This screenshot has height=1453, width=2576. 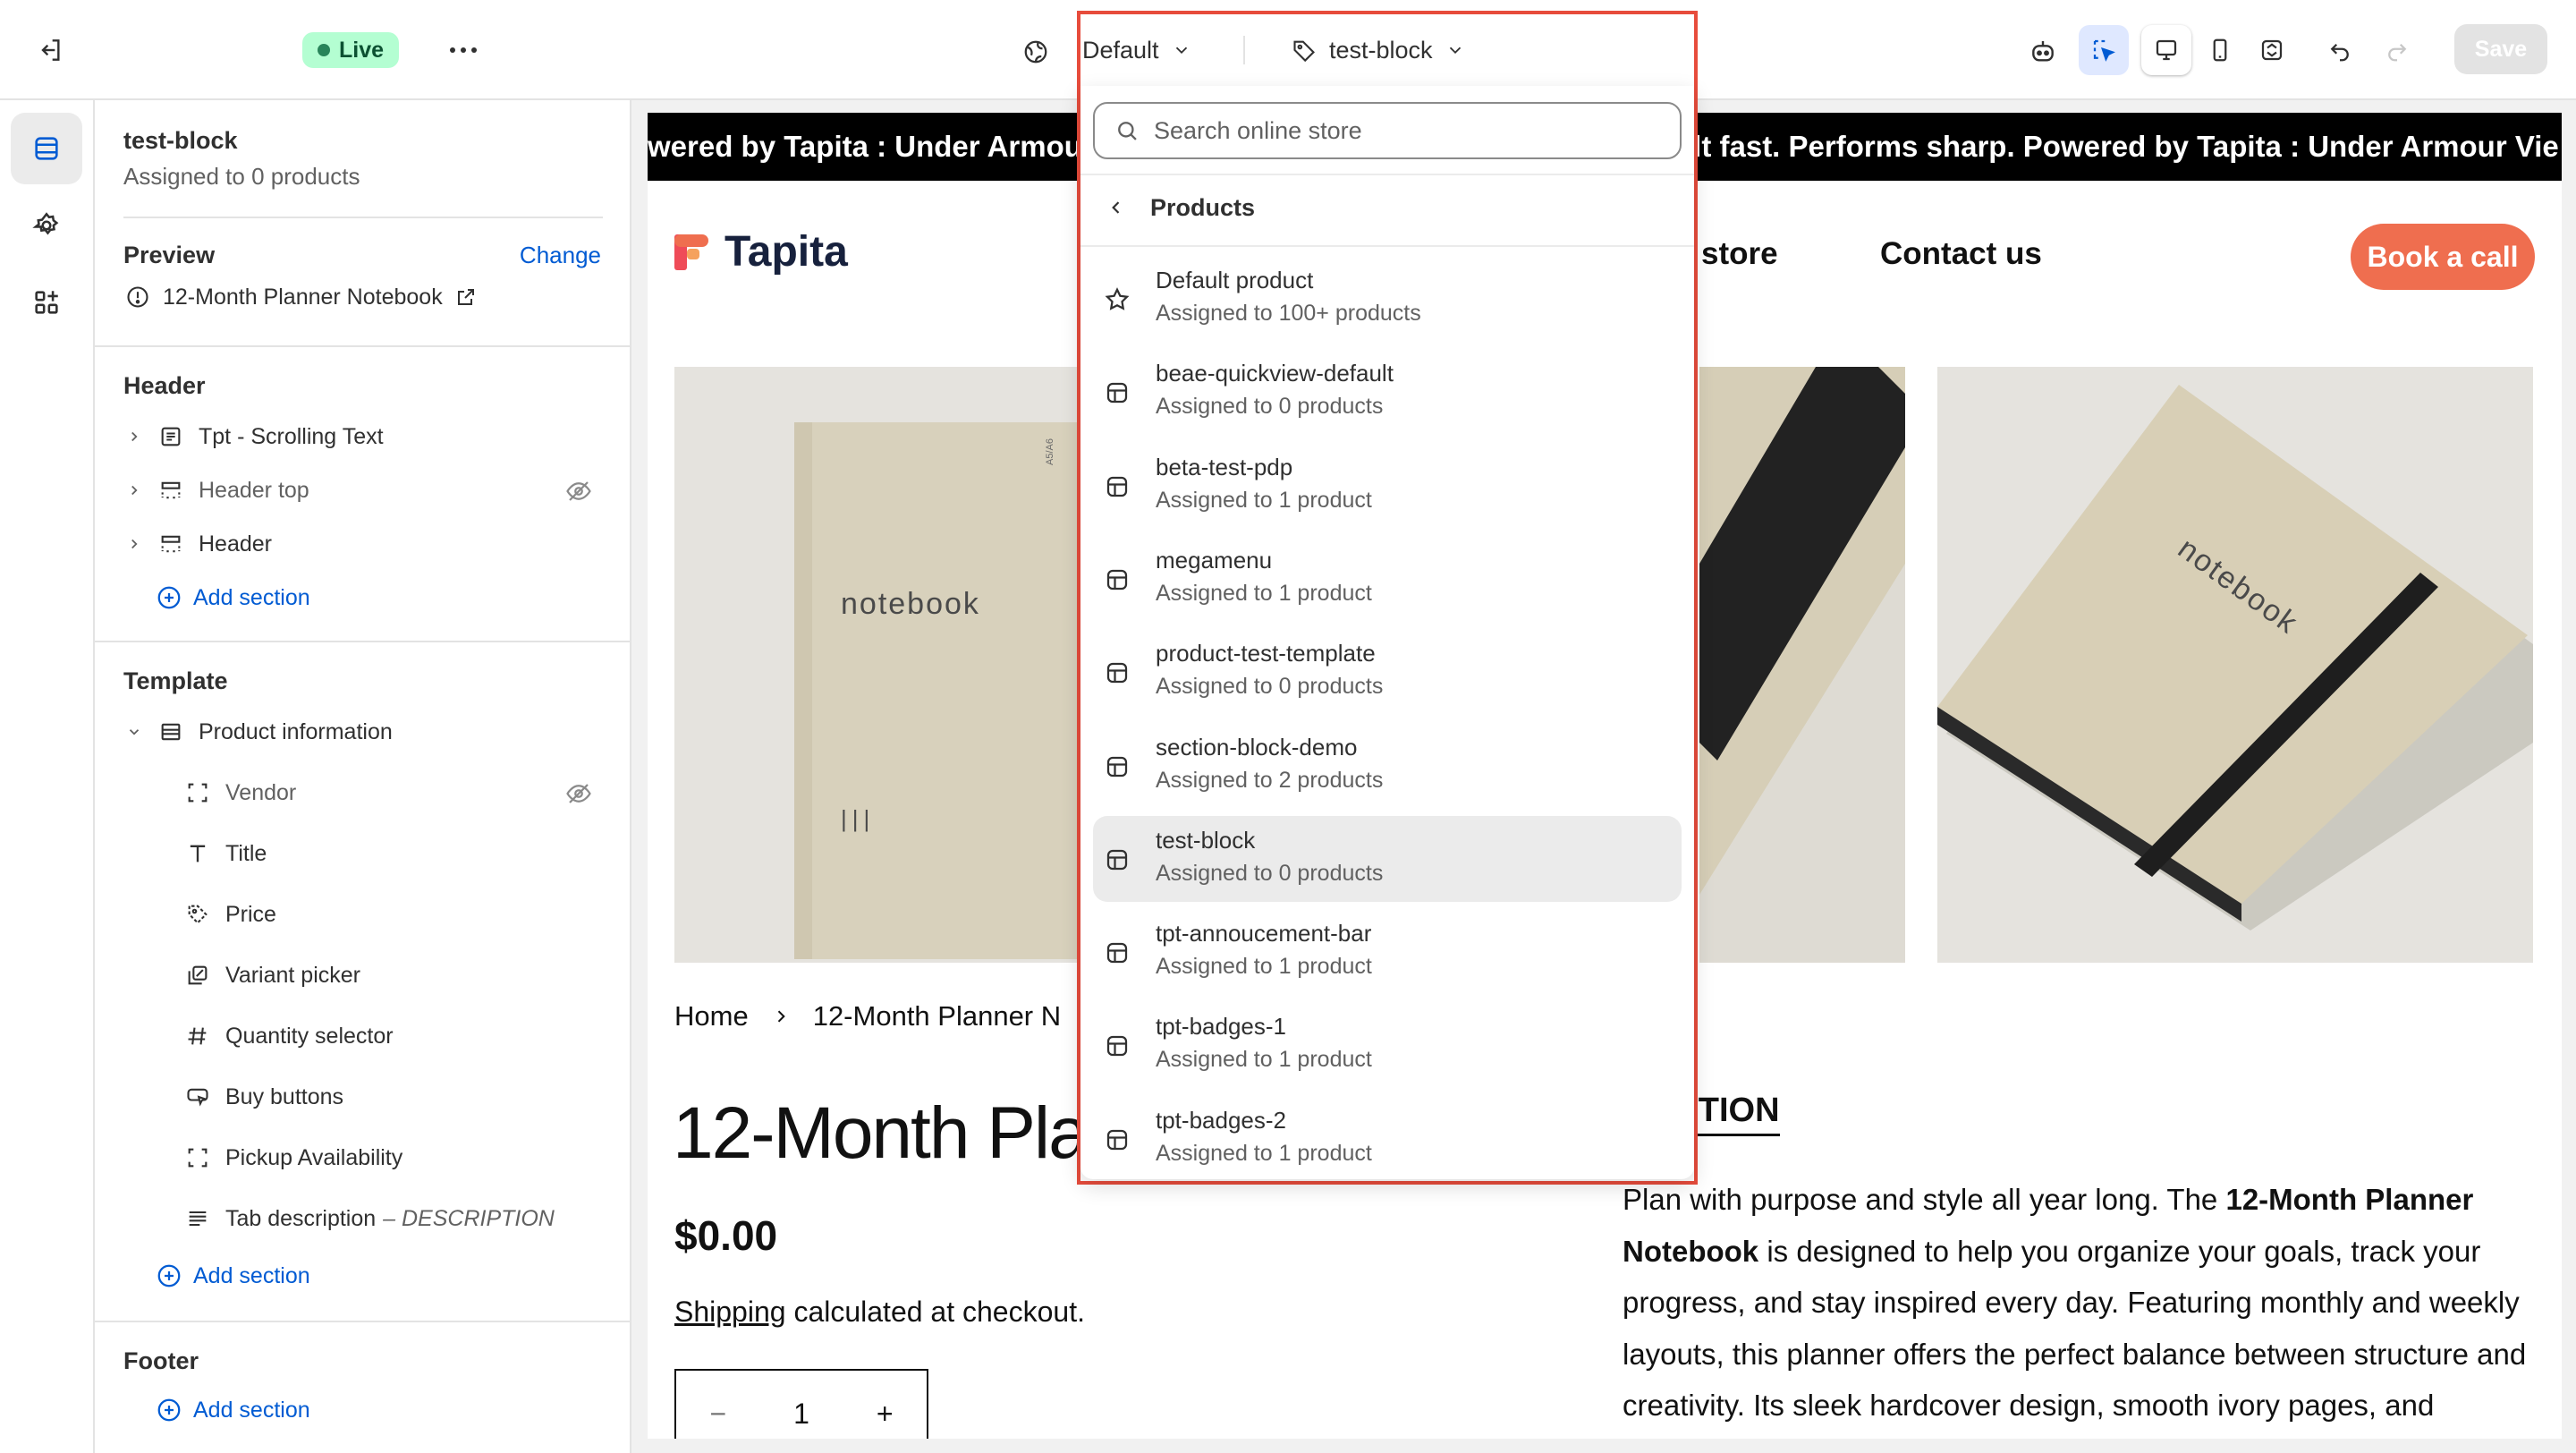 What do you see at coordinates (1387, 130) in the screenshot?
I see `search-input: Search online store` at bounding box center [1387, 130].